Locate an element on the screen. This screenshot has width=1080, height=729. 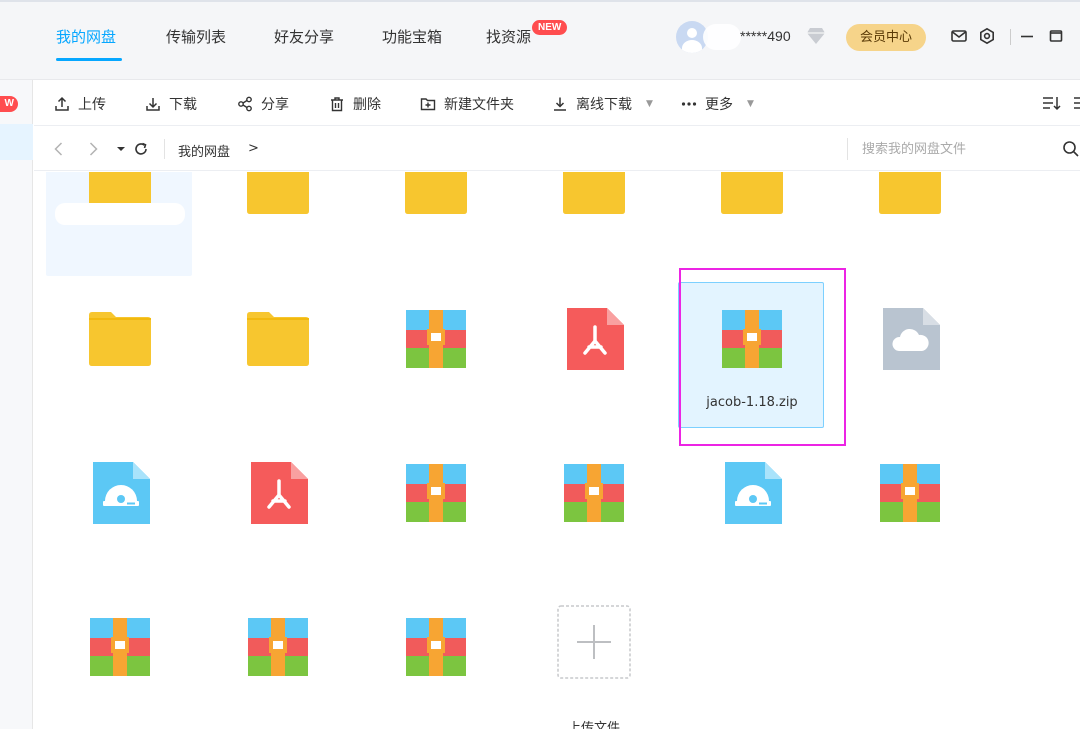
offline-download-label: 离线下载 is located at coordinates (604, 105).